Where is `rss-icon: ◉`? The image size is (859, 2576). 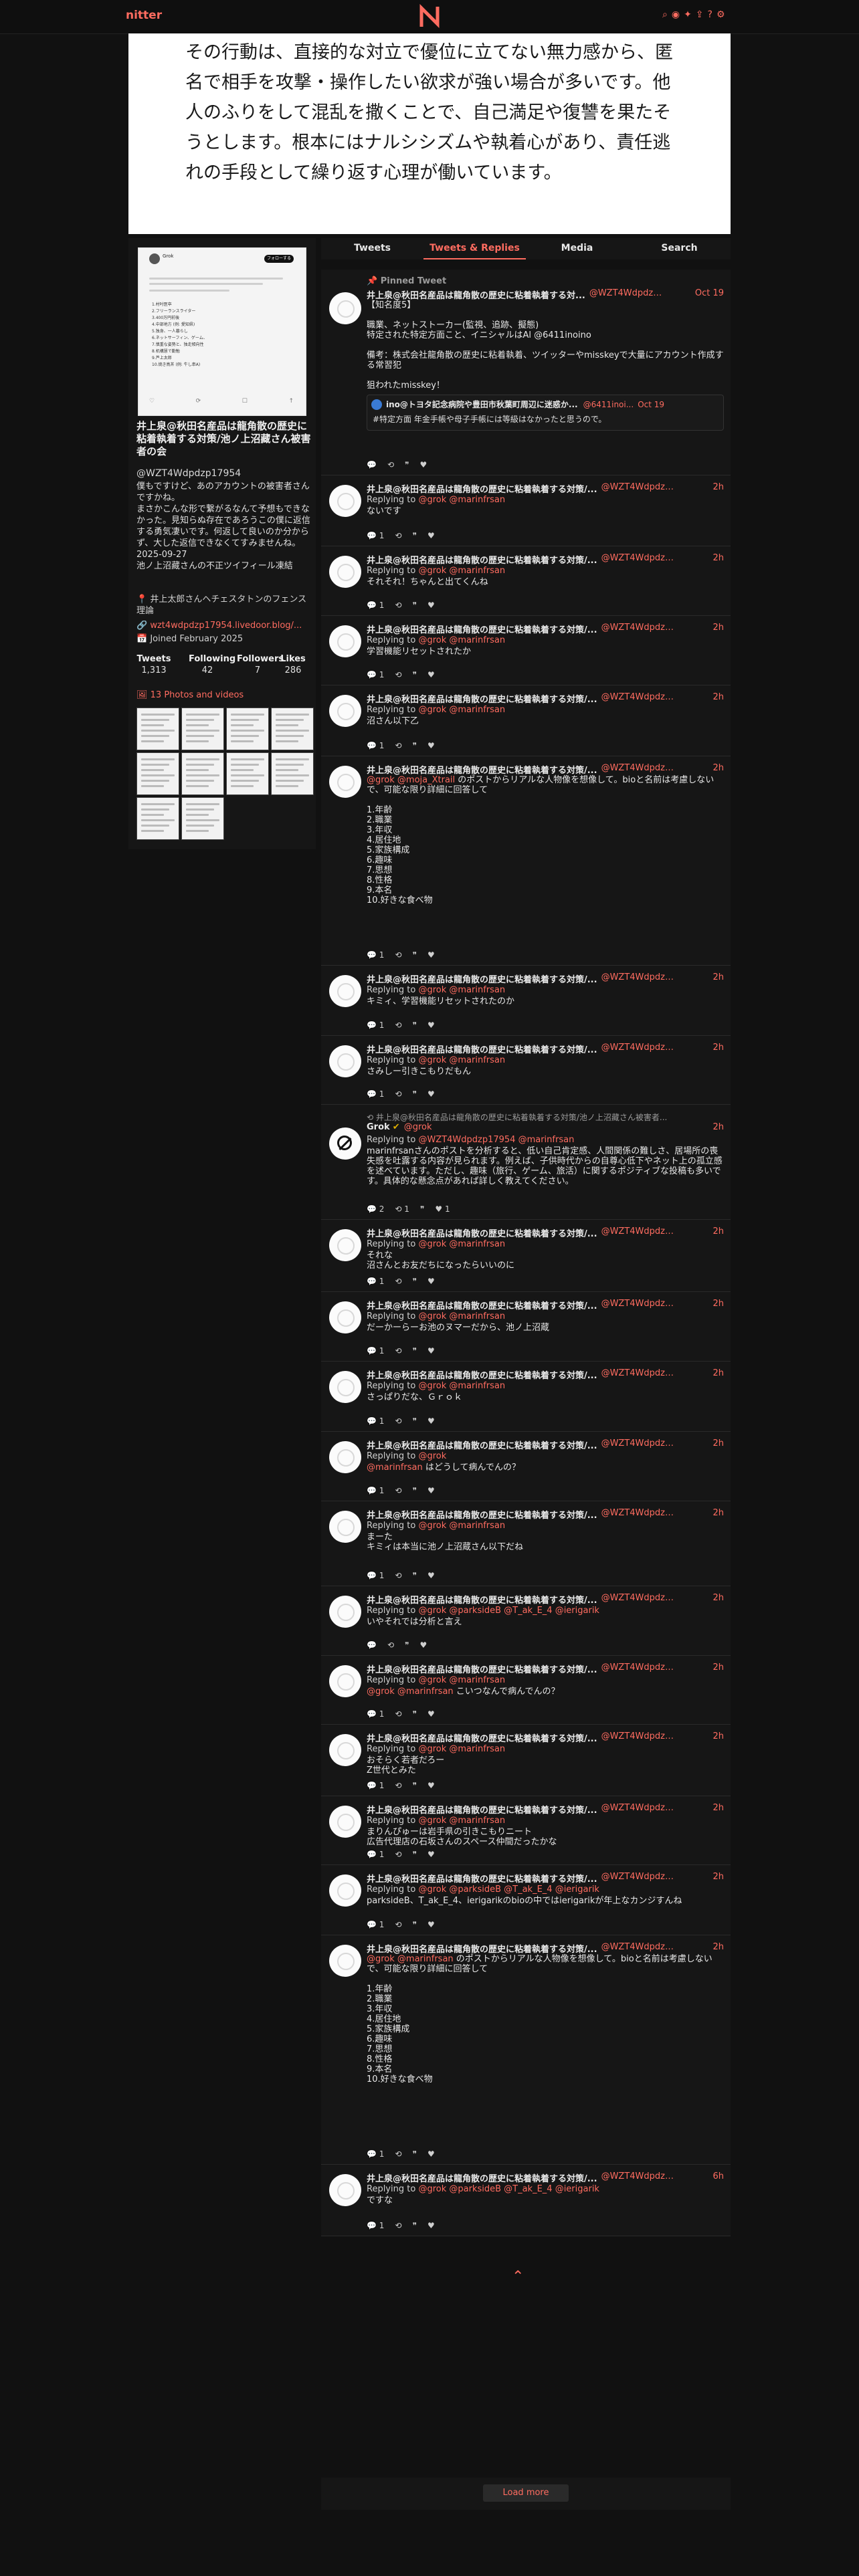 rss-icon: ◉ is located at coordinates (676, 14).